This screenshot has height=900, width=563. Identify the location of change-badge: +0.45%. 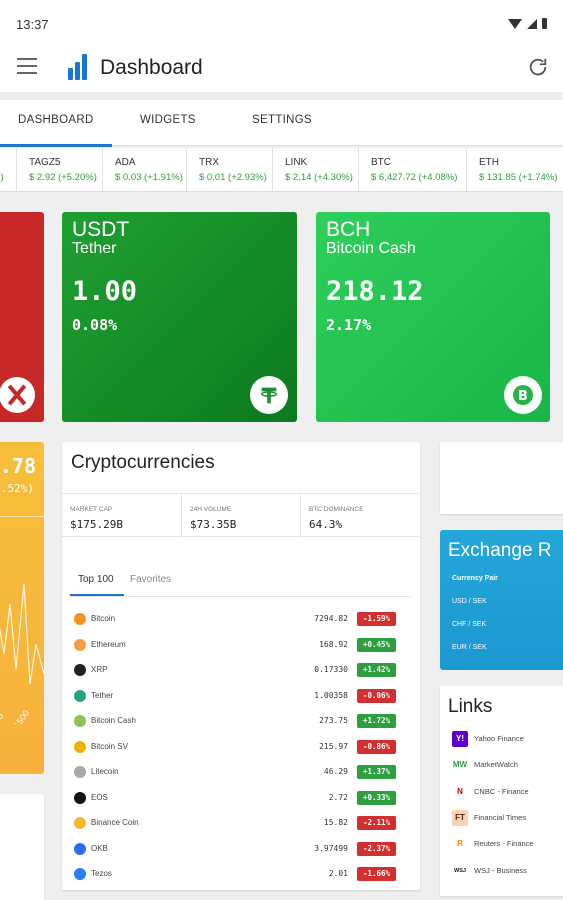
(376, 644).